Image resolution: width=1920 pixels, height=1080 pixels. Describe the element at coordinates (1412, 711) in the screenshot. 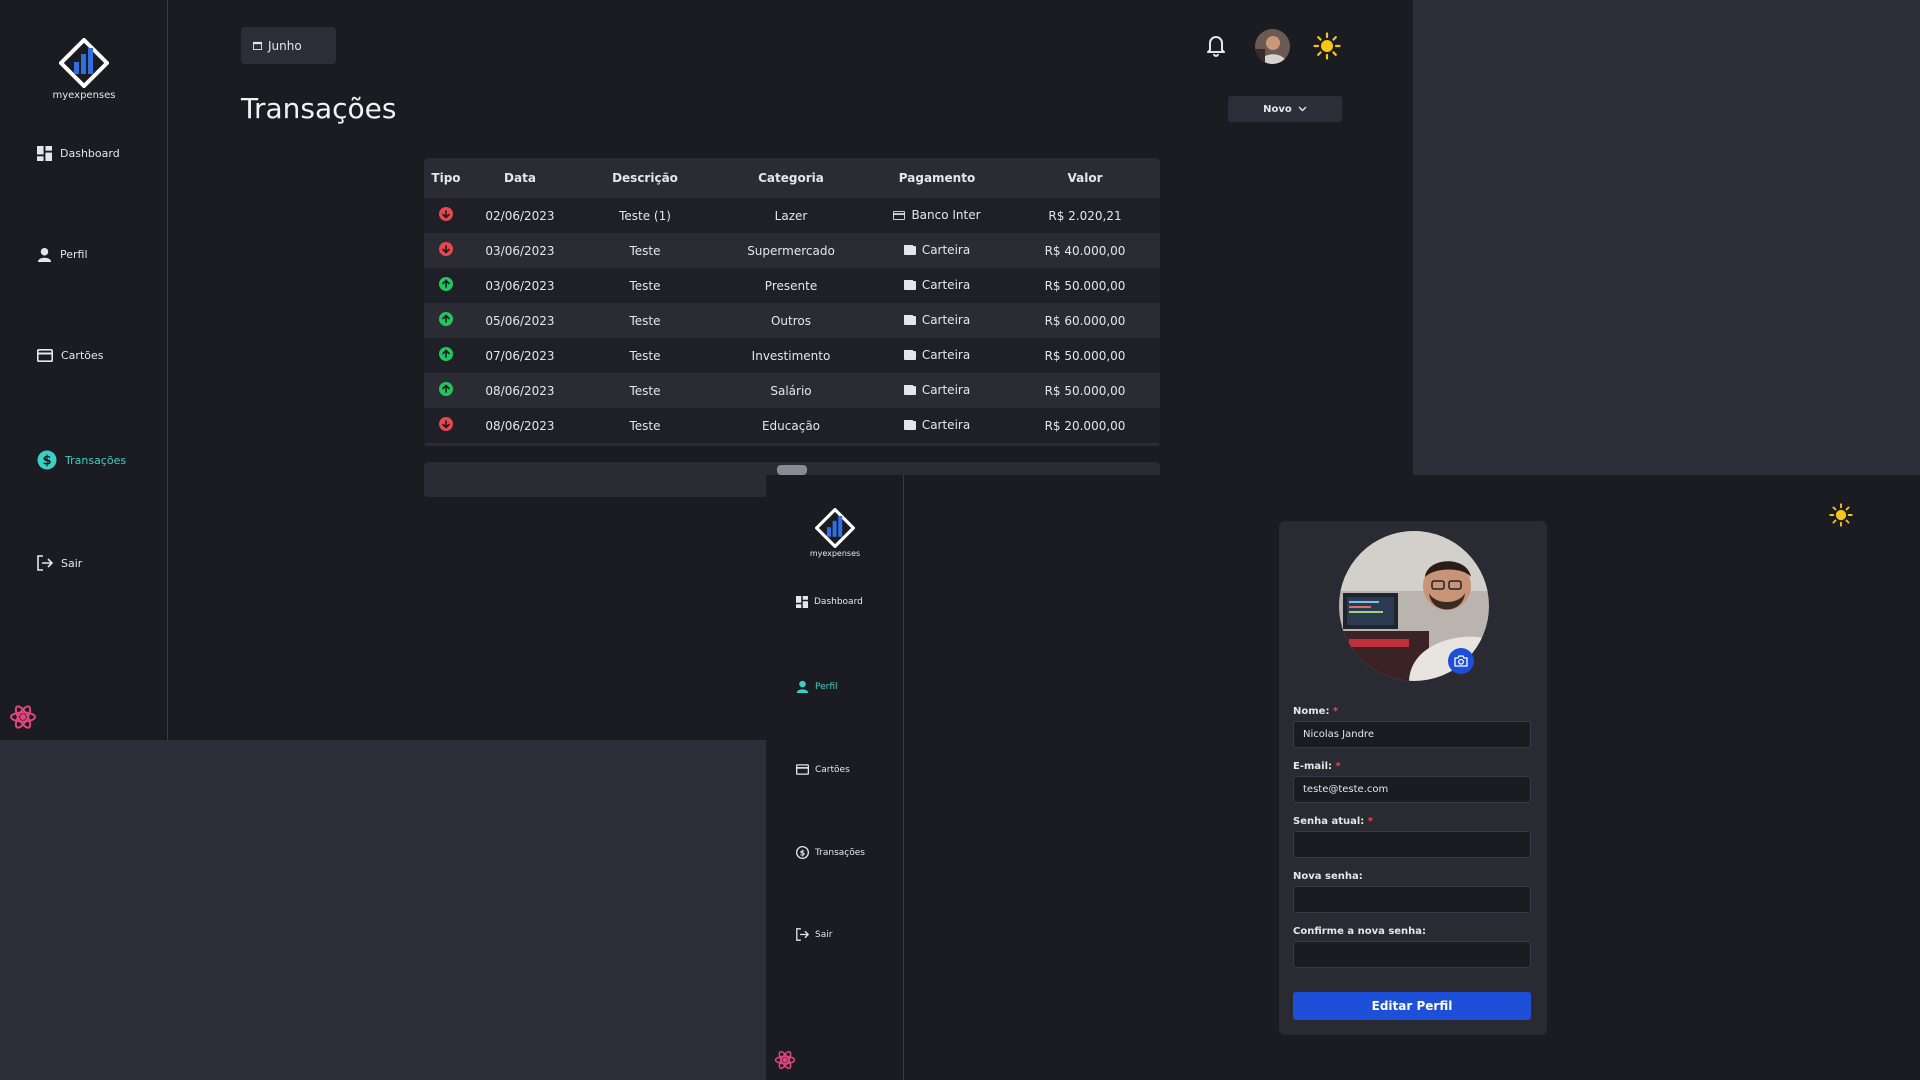

I see `name-label: Nome: *` at that location.